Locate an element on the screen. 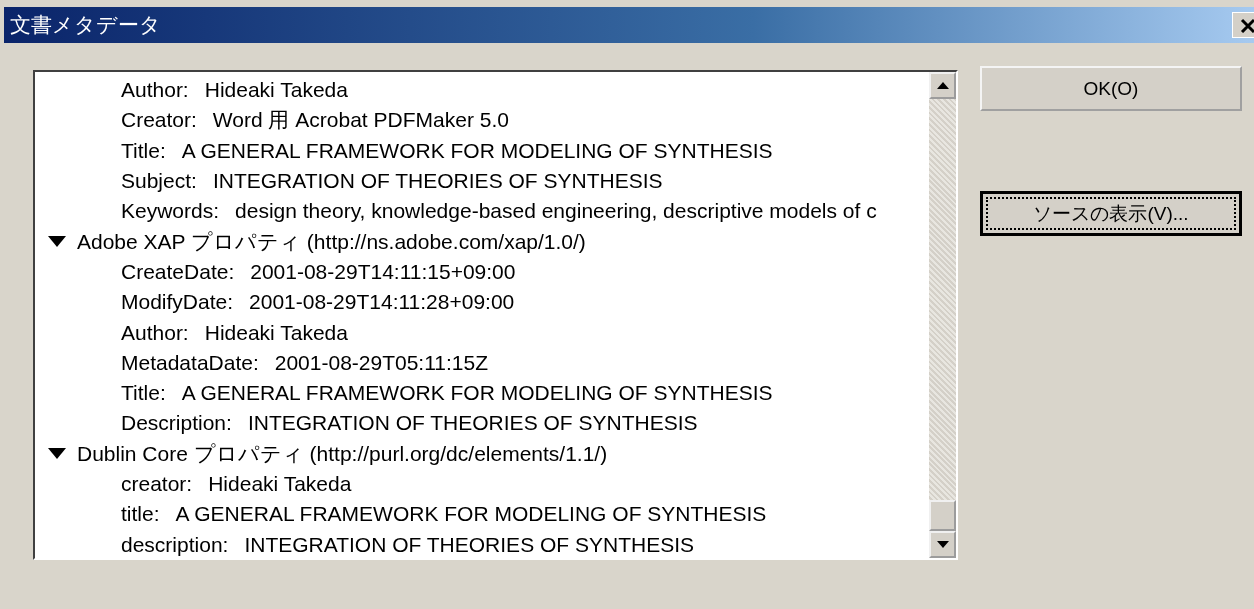  scroll-up-button is located at coordinates (942, 85).